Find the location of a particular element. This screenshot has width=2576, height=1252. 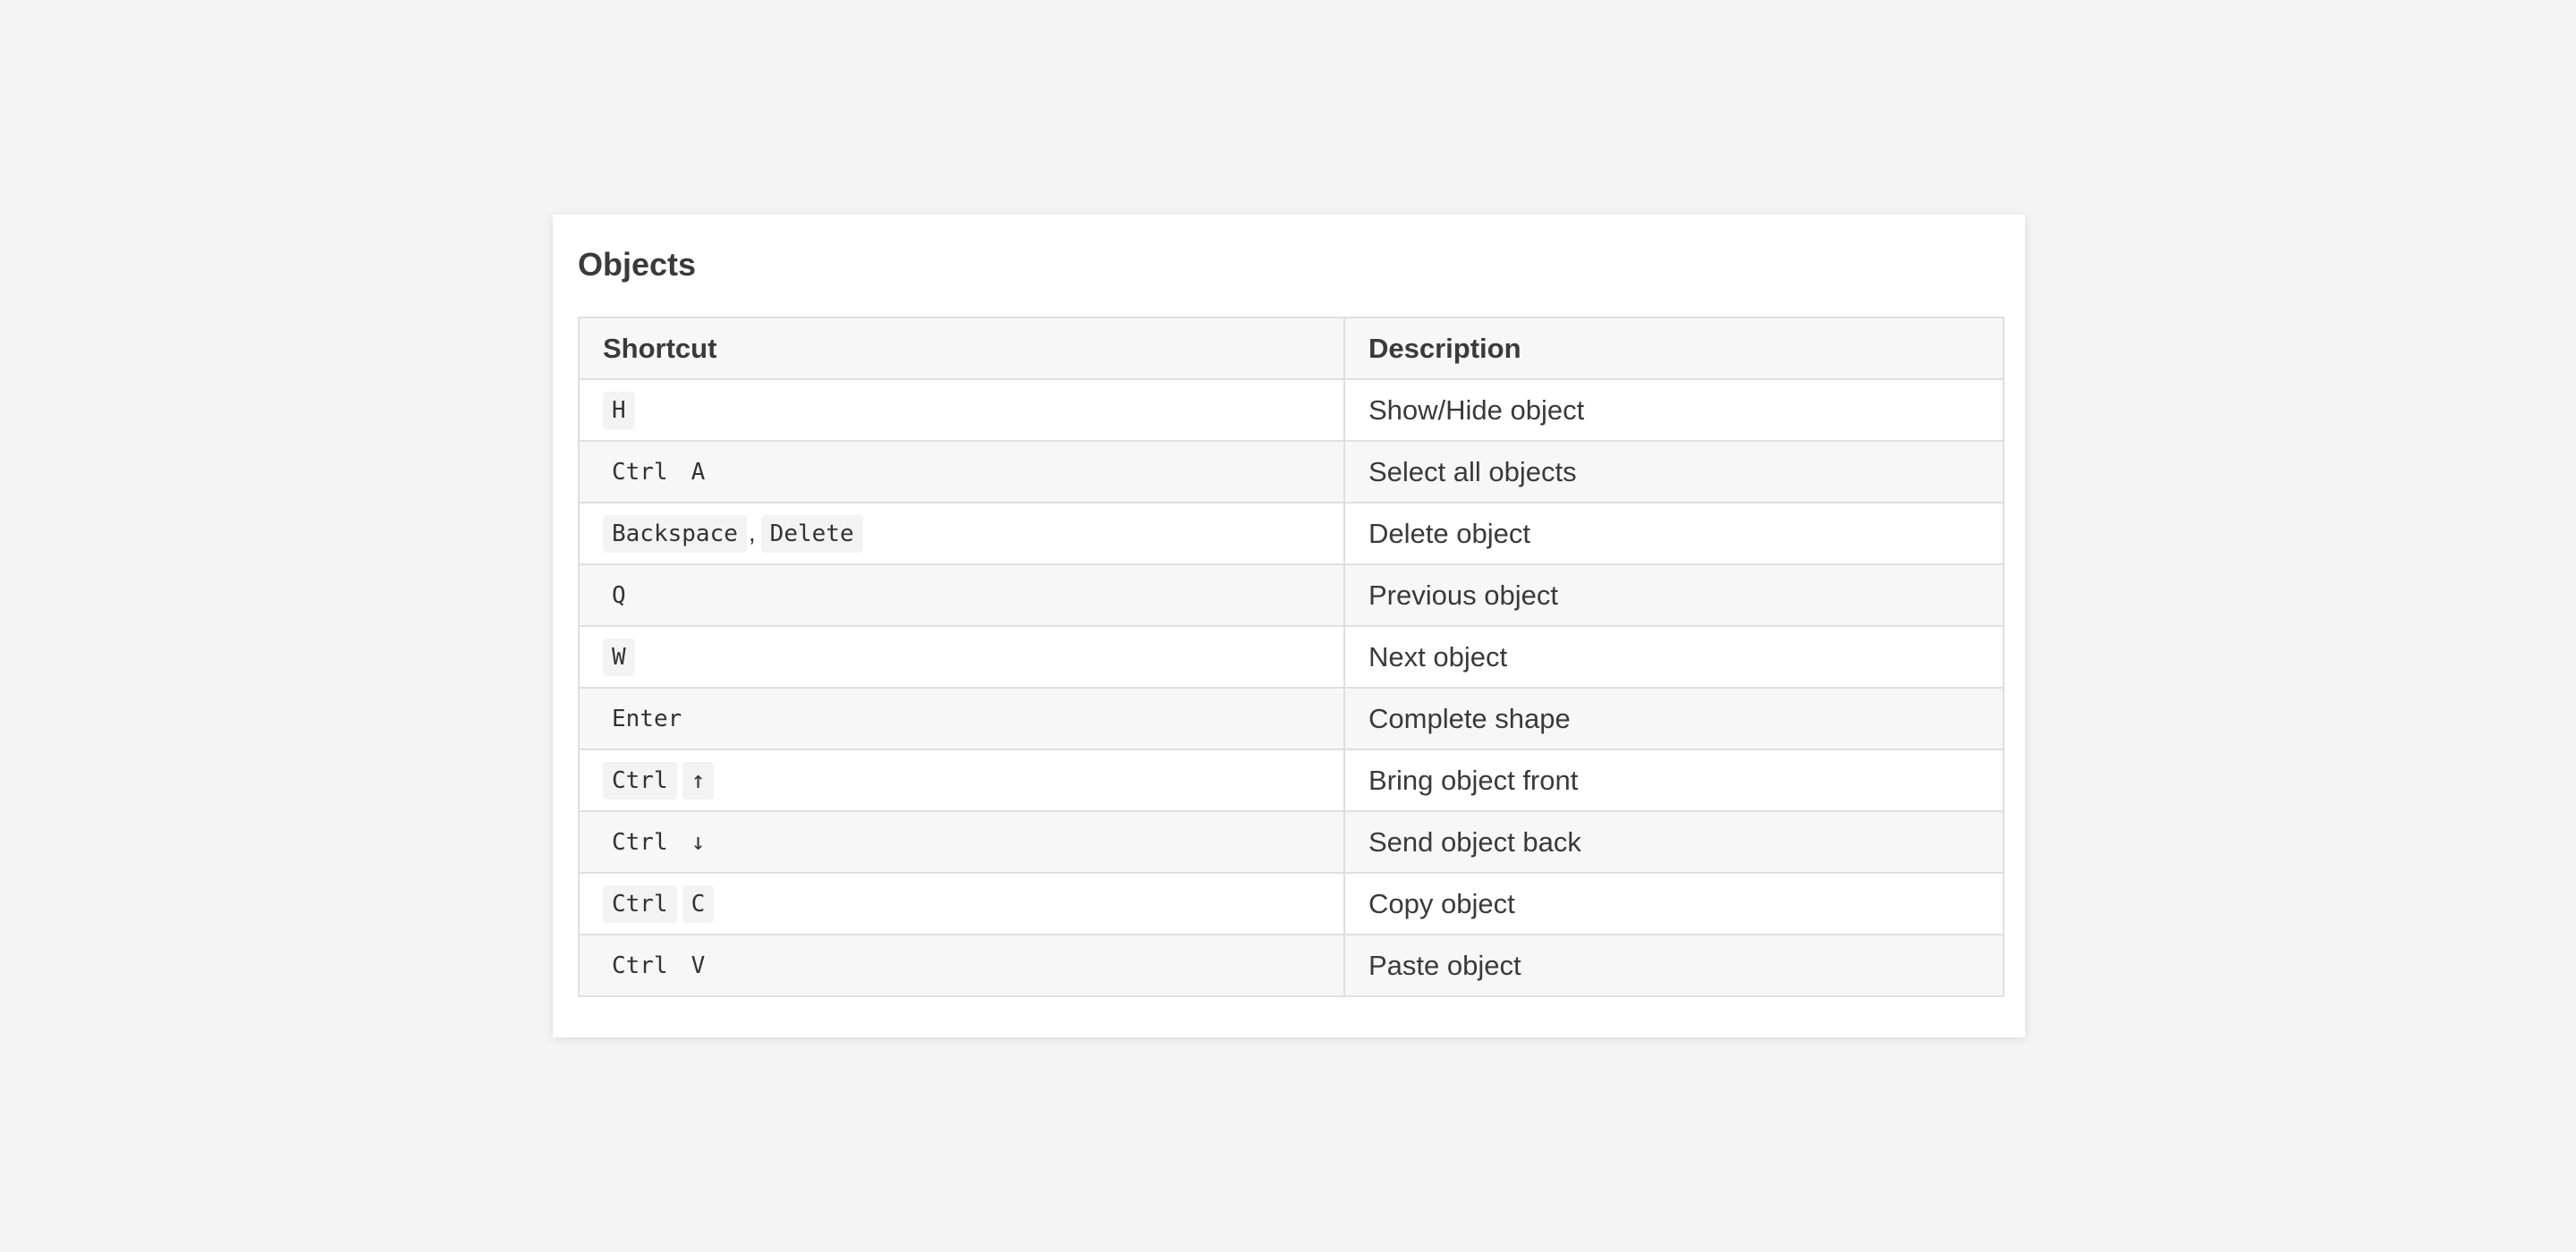

column-header-shortcut: Shortcut is located at coordinates (961, 348).